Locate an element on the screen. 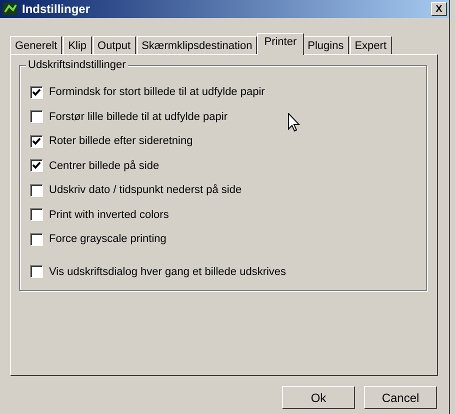 This screenshot has width=455, height=414. tab: Klip is located at coordinates (77, 45).